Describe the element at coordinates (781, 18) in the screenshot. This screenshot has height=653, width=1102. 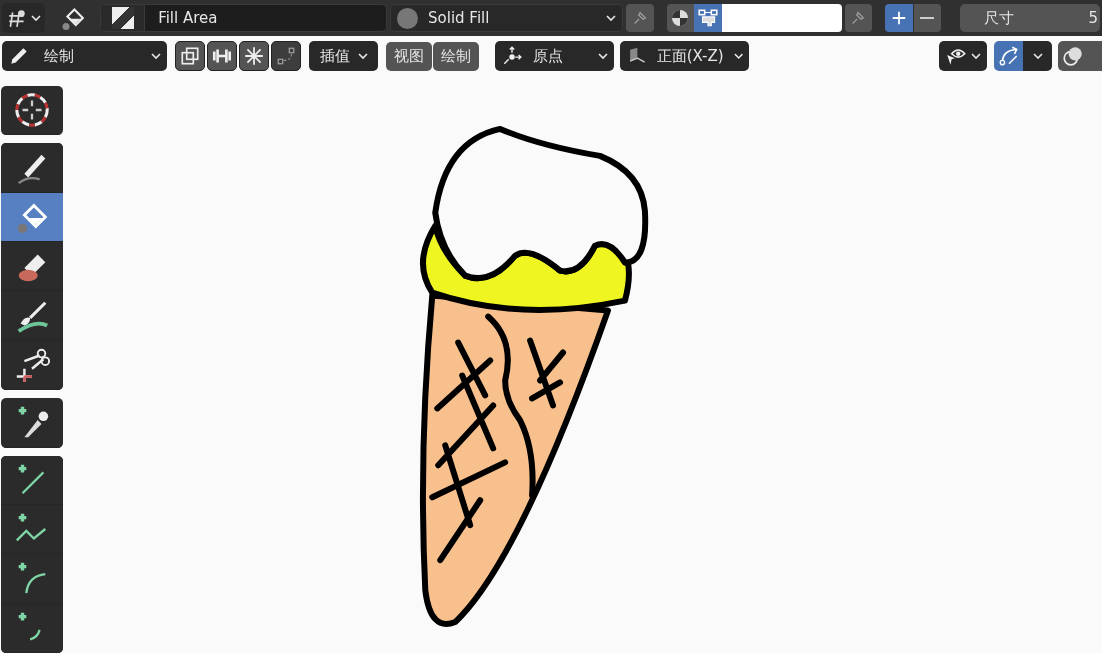
I see `color-field` at that location.